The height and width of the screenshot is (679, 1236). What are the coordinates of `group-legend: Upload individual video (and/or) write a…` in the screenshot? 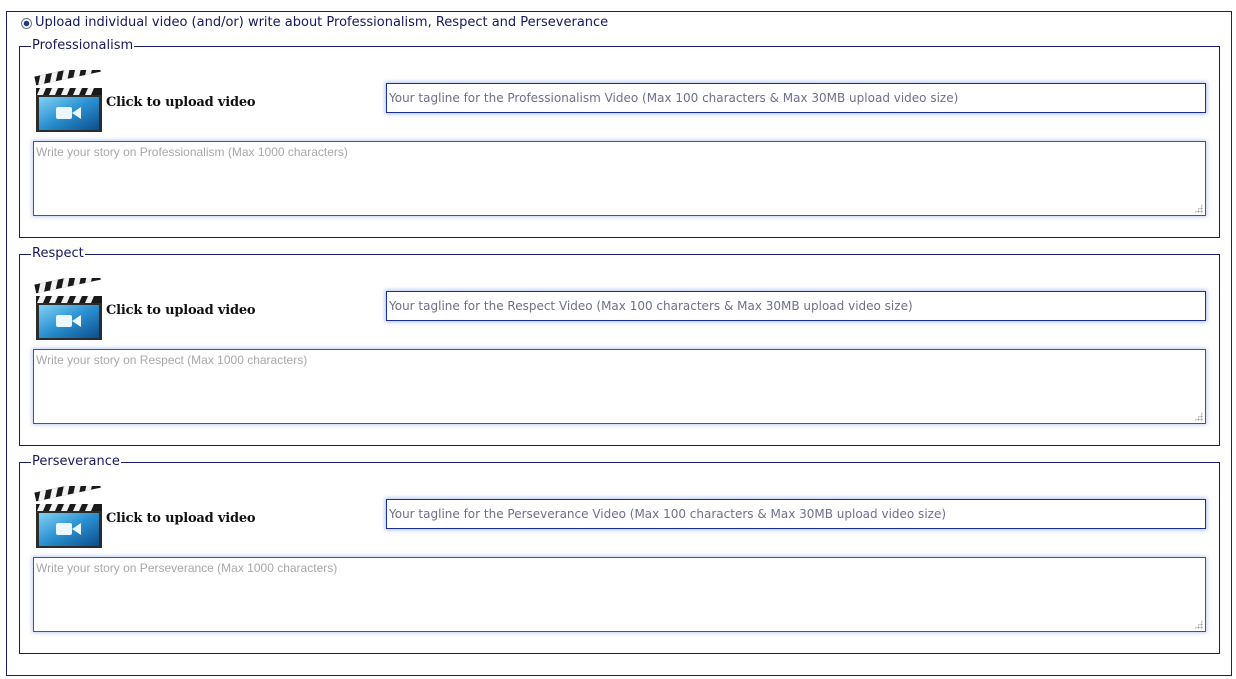 It's located at (320, 23).